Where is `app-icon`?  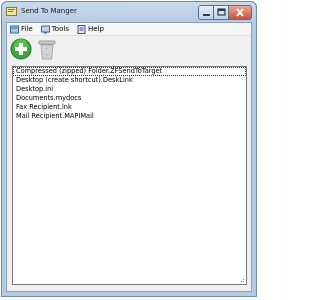 app-icon is located at coordinates (11, 11).